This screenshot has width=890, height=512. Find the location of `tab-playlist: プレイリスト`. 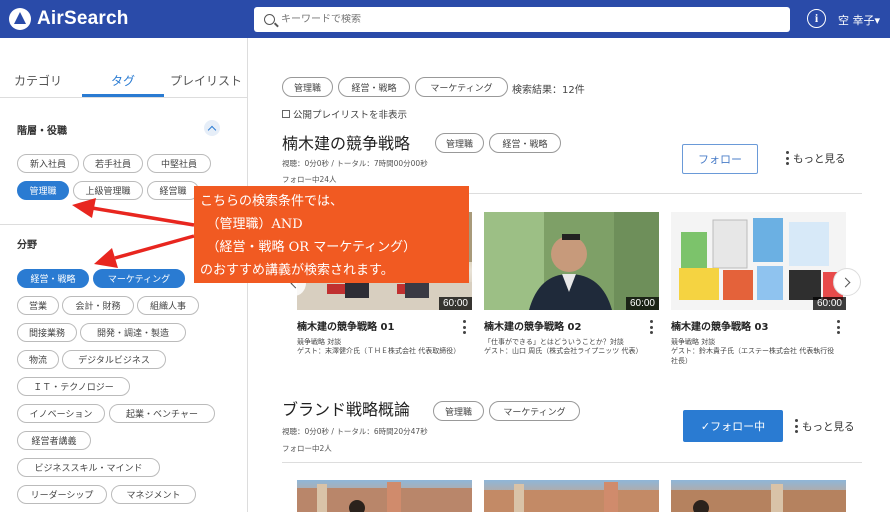

tab-playlist: プレイリスト is located at coordinates (206, 80).